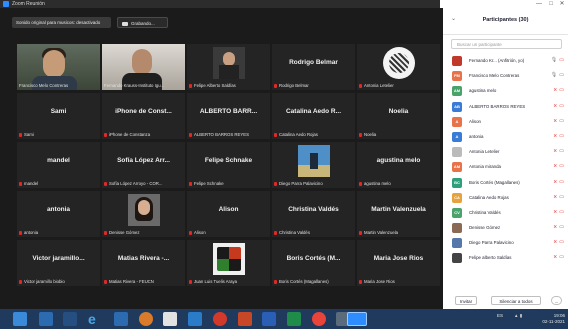 This screenshot has height=329, width=568. I want to click on video-tile: Felipe Schnake Felipe Schnake, so click(228, 165).